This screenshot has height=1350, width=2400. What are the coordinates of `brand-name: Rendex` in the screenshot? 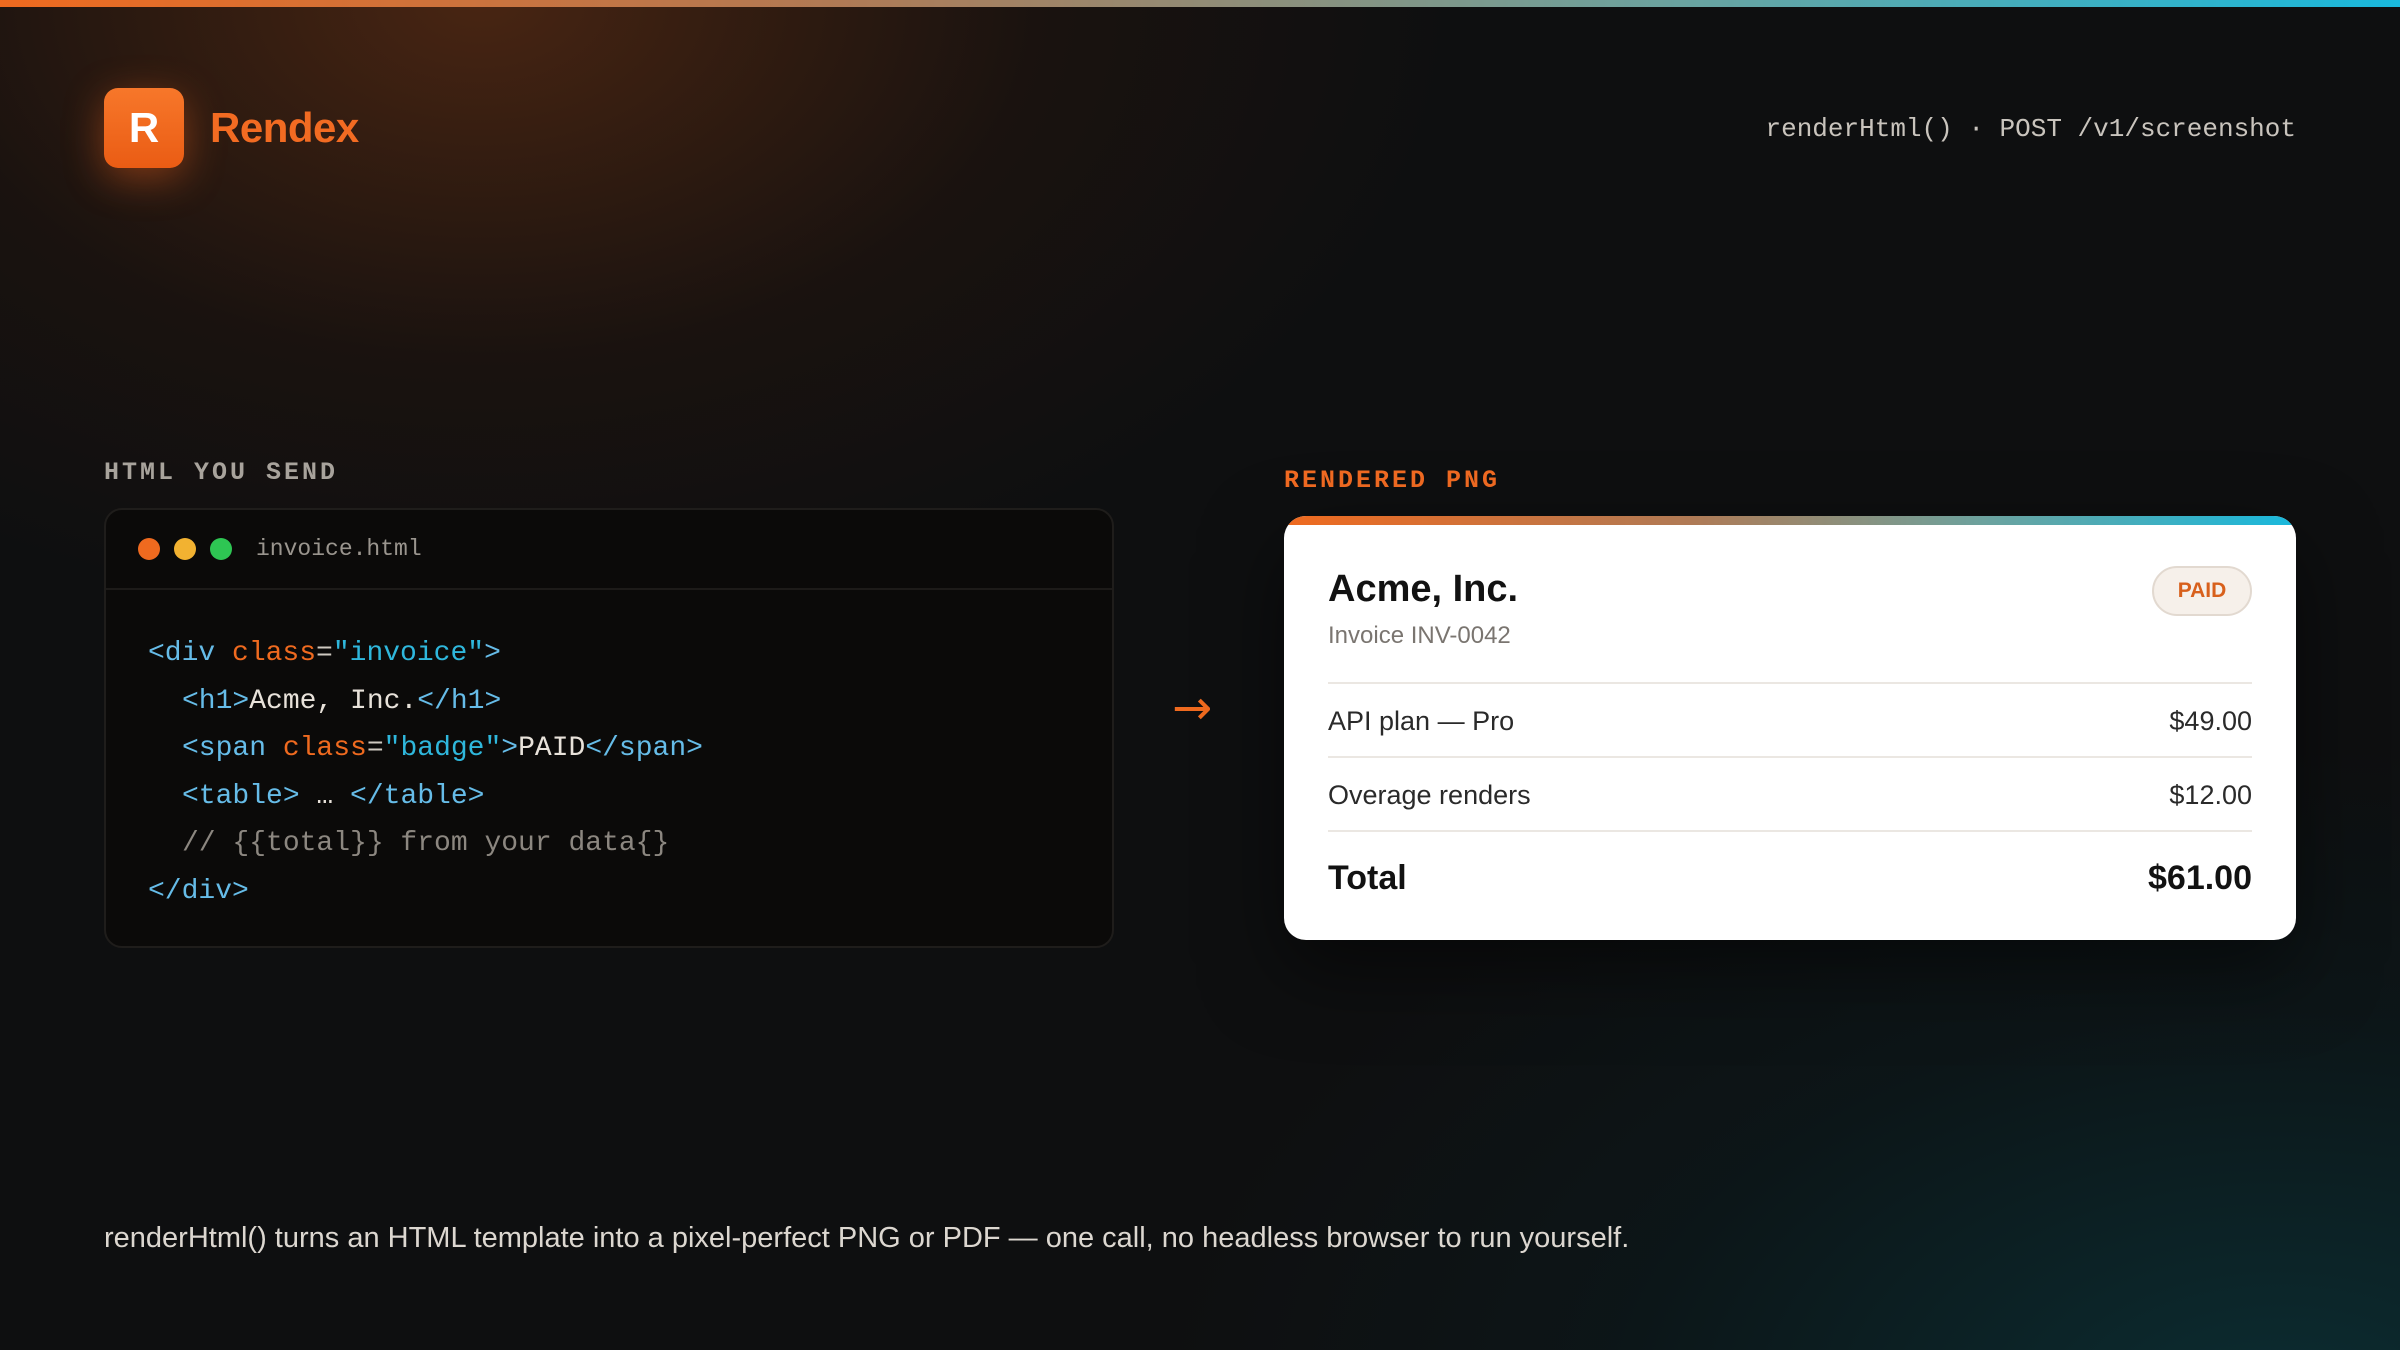 It's located at (284, 127).